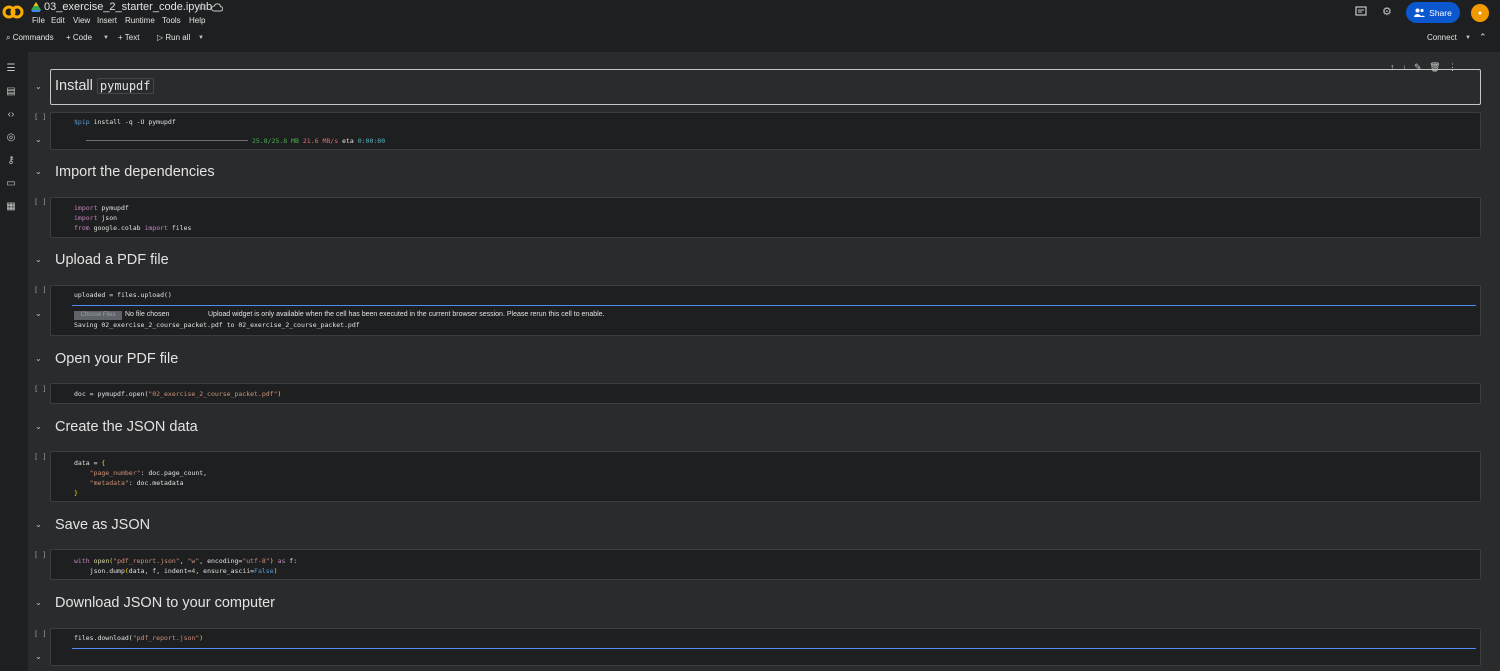  I want to click on download-progress-bar, so click(167, 140).